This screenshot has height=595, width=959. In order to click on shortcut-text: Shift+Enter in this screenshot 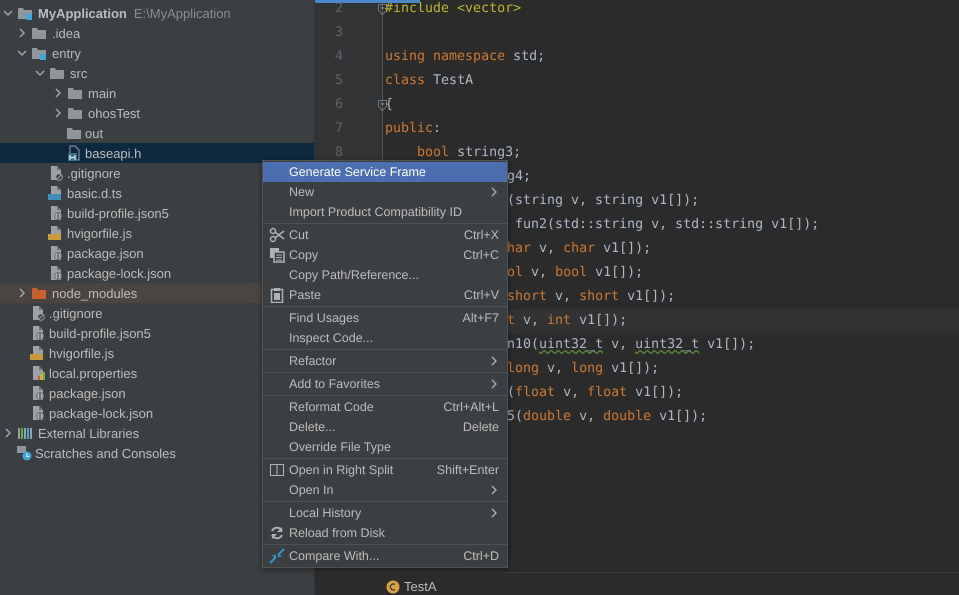, I will do `click(467, 470)`.